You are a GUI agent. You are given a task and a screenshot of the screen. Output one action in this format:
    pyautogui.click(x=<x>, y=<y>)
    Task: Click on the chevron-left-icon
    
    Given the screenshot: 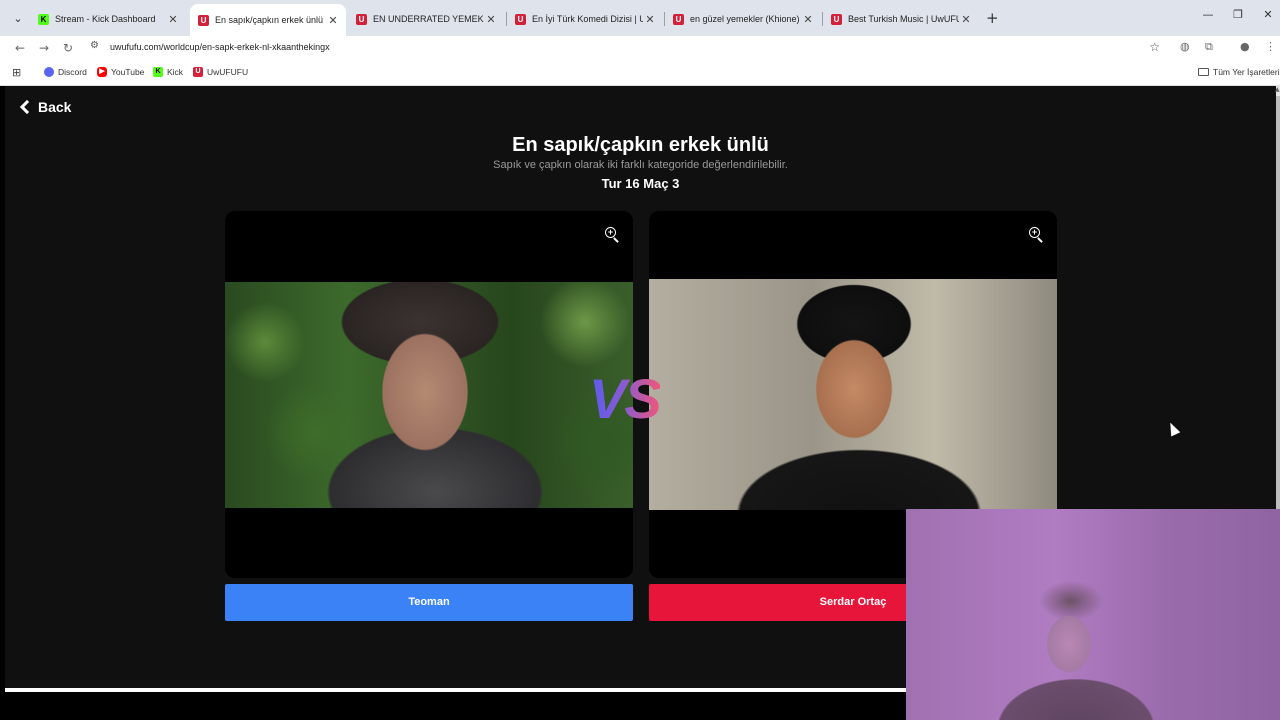 What is the action you would take?
    pyautogui.click(x=27, y=107)
    